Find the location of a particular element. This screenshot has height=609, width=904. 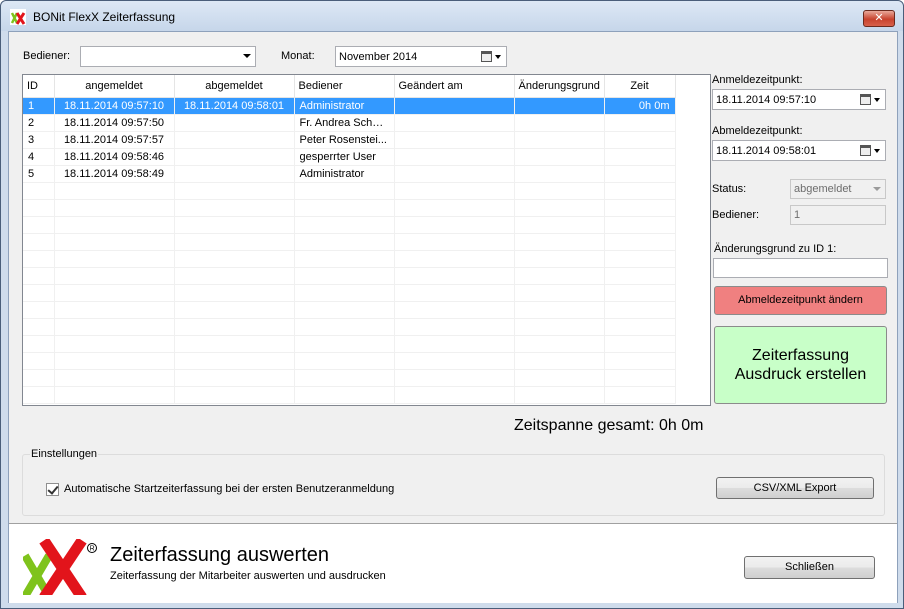

print-report-button-line1: Zeiterfassung is located at coordinates (800, 355).